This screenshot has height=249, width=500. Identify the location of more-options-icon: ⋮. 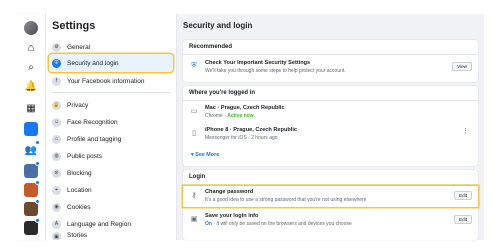
(465, 131).